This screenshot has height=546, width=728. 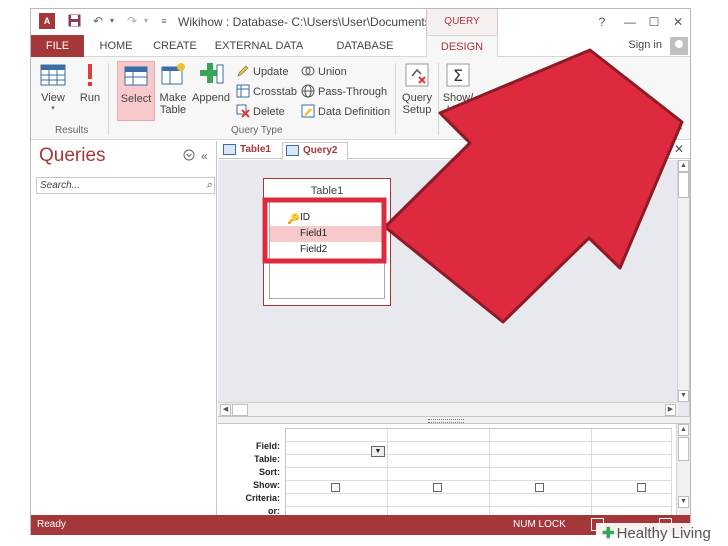 What do you see at coordinates (146, 21) in the screenshot?
I see `redo-dropdown-icon: ▾` at bounding box center [146, 21].